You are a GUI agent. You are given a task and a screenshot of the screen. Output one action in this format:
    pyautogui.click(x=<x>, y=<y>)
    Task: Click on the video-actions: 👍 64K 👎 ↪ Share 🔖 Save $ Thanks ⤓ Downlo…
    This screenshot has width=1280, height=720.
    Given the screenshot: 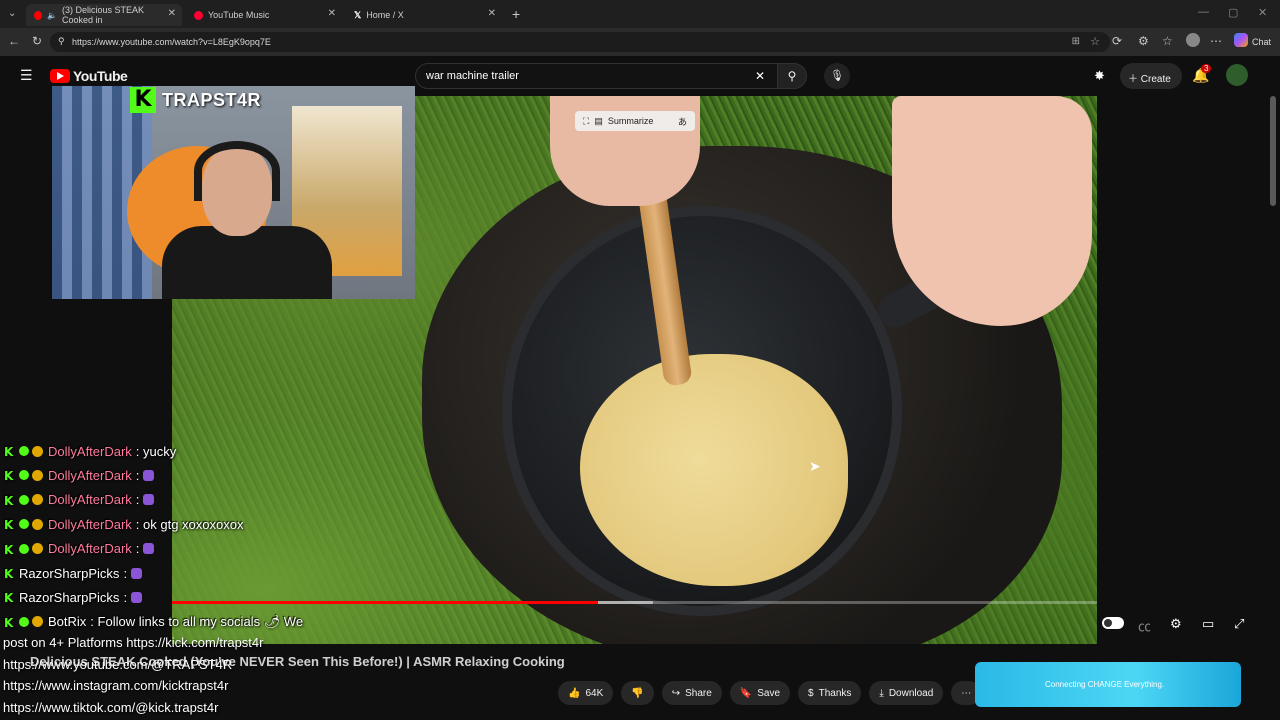 What is the action you would take?
    pyautogui.click(x=770, y=693)
    